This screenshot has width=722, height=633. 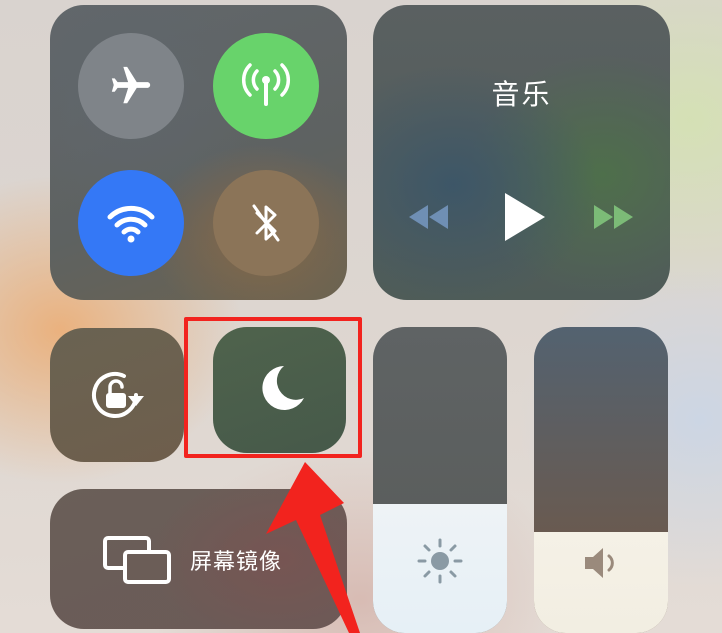 I want to click on play-icon, so click(x=525, y=217).